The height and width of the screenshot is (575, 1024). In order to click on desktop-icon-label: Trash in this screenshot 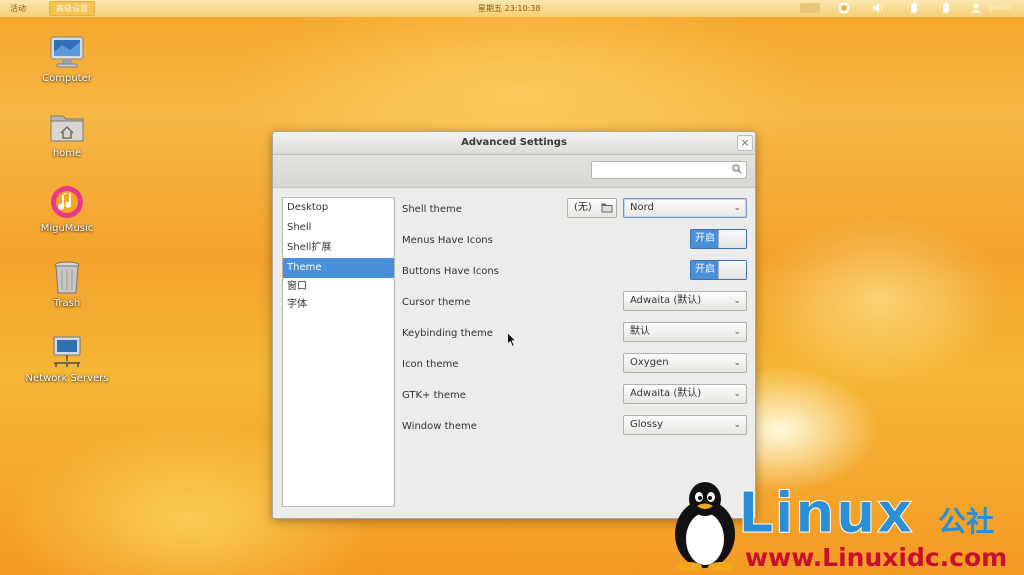, I will do `click(67, 303)`.